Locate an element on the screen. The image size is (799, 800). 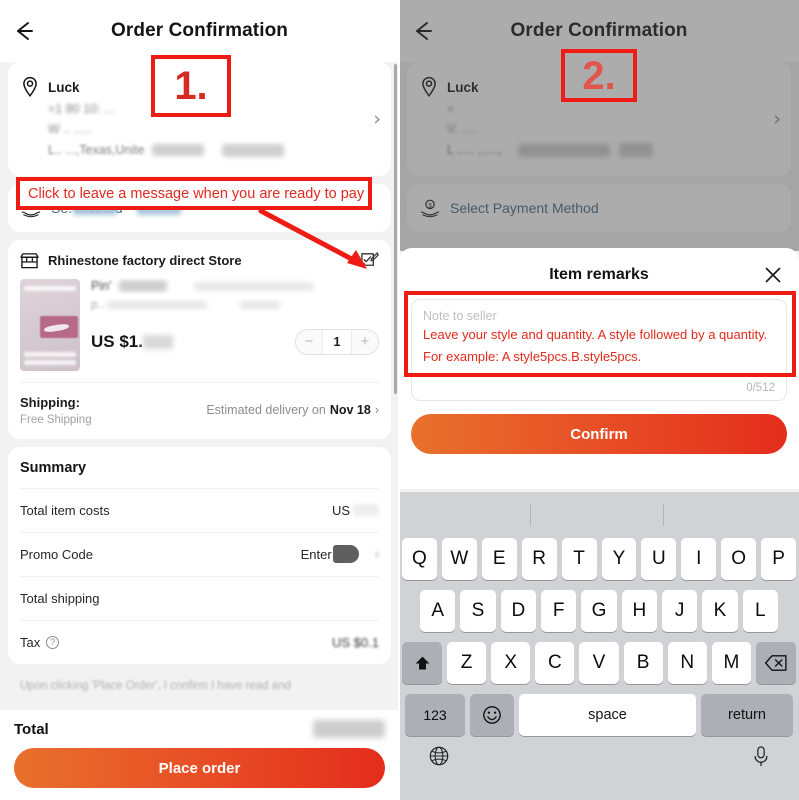
storefront-icon is located at coordinates (29, 261).